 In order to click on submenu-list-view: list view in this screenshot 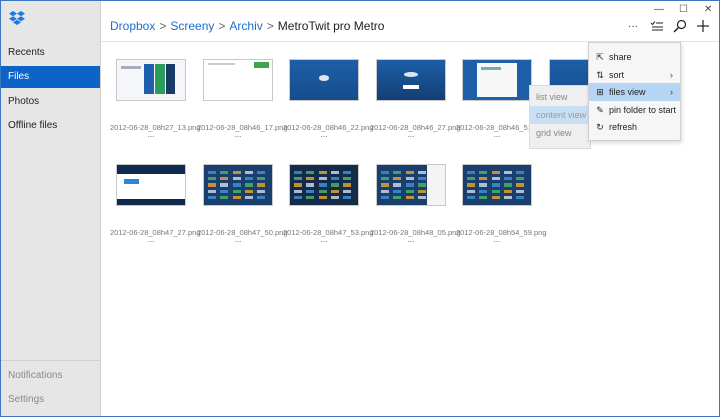, I will do `click(560, 97)`.